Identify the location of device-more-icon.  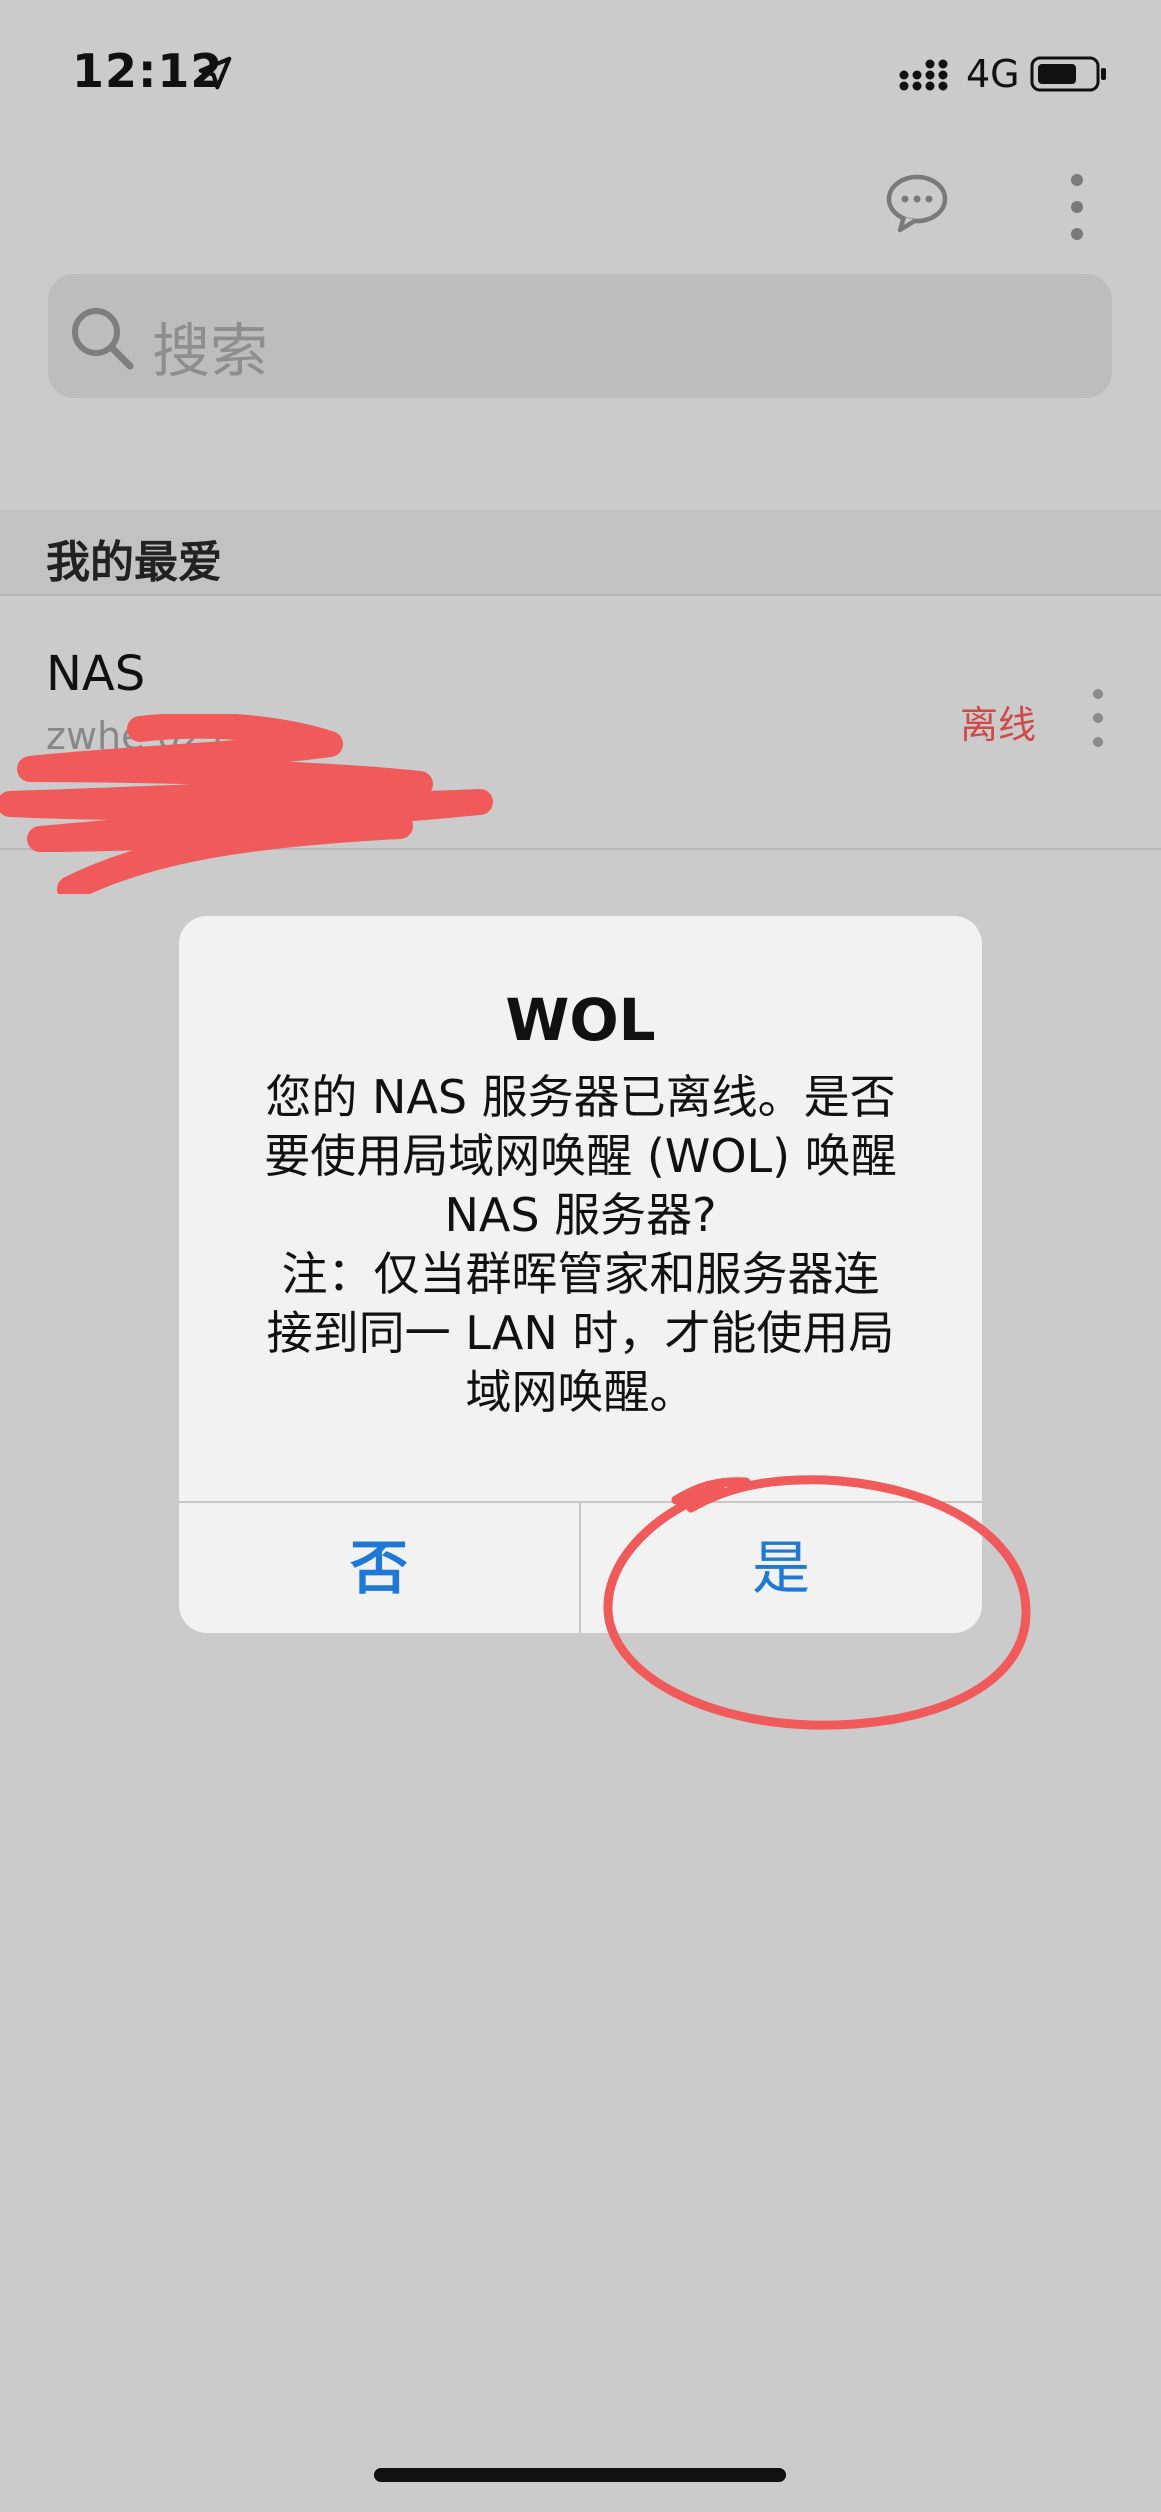
(1098, 718).